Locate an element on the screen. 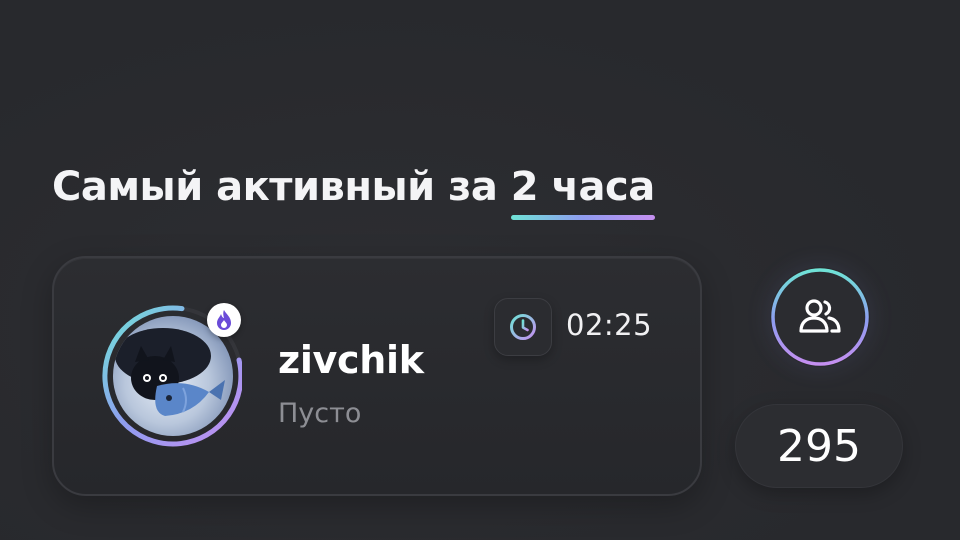  fire-icon is located at coordinates (224, 320).